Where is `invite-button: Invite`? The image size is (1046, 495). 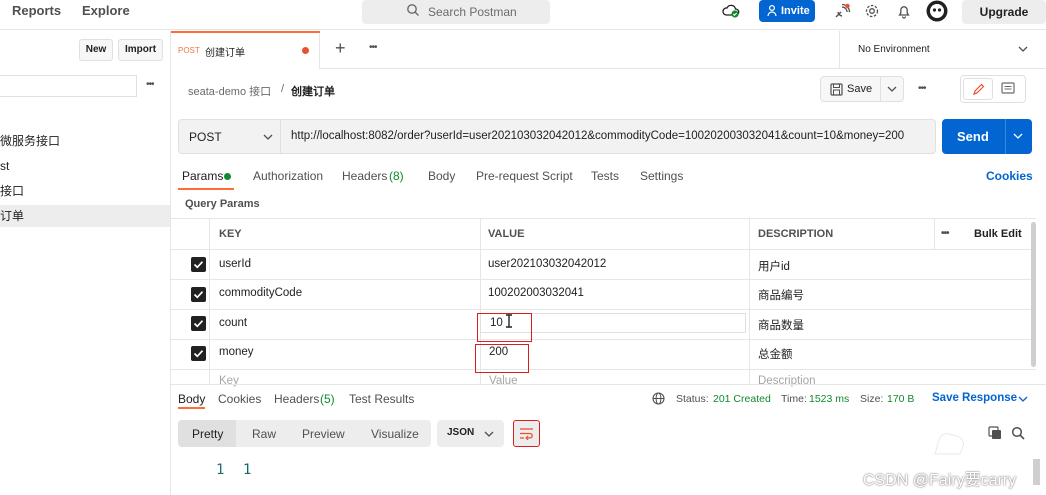 invite-button: Invite is located at coordinates (787, 11).